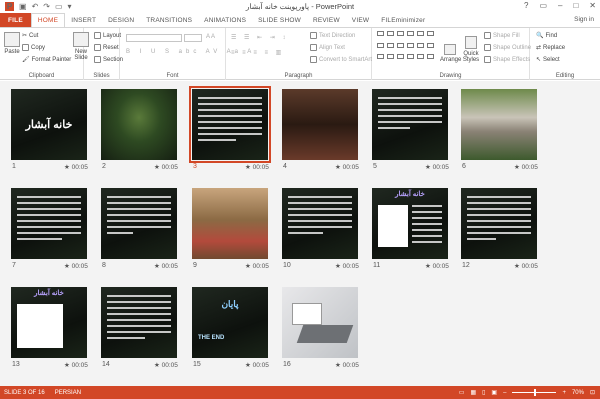 This screenshot has height=399, width=600. I want to click on replace-button: ⇄ Replace, so click(550, 48).